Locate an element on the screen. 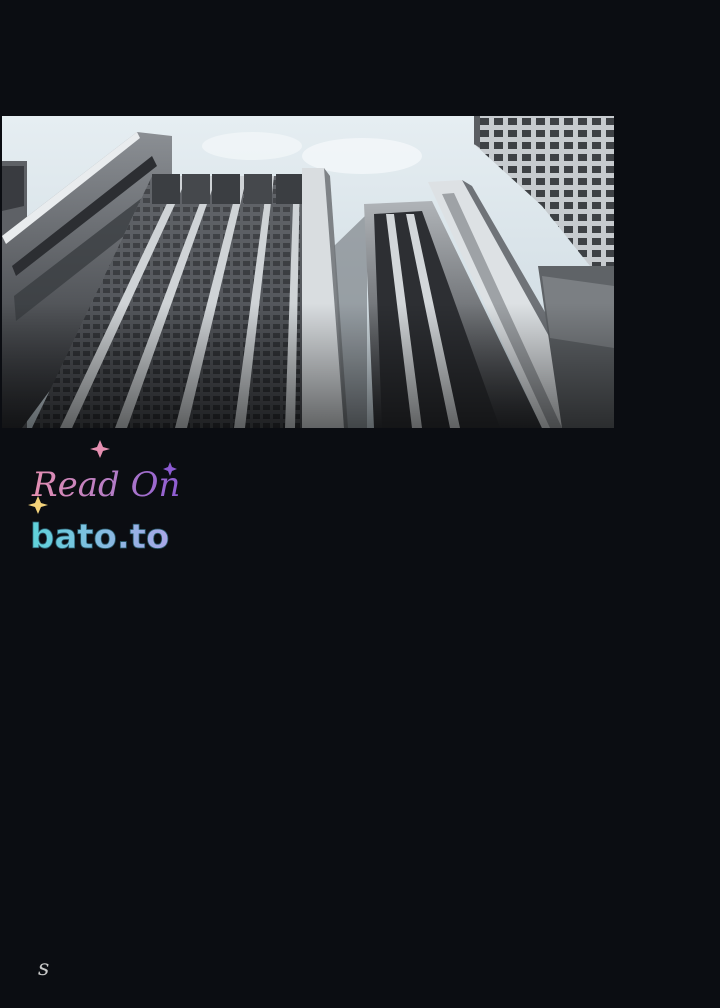 The width and height of the screenshot is (720, 1008). watermark-graphic: Read On bato.to is located at coordinates (104, 498).